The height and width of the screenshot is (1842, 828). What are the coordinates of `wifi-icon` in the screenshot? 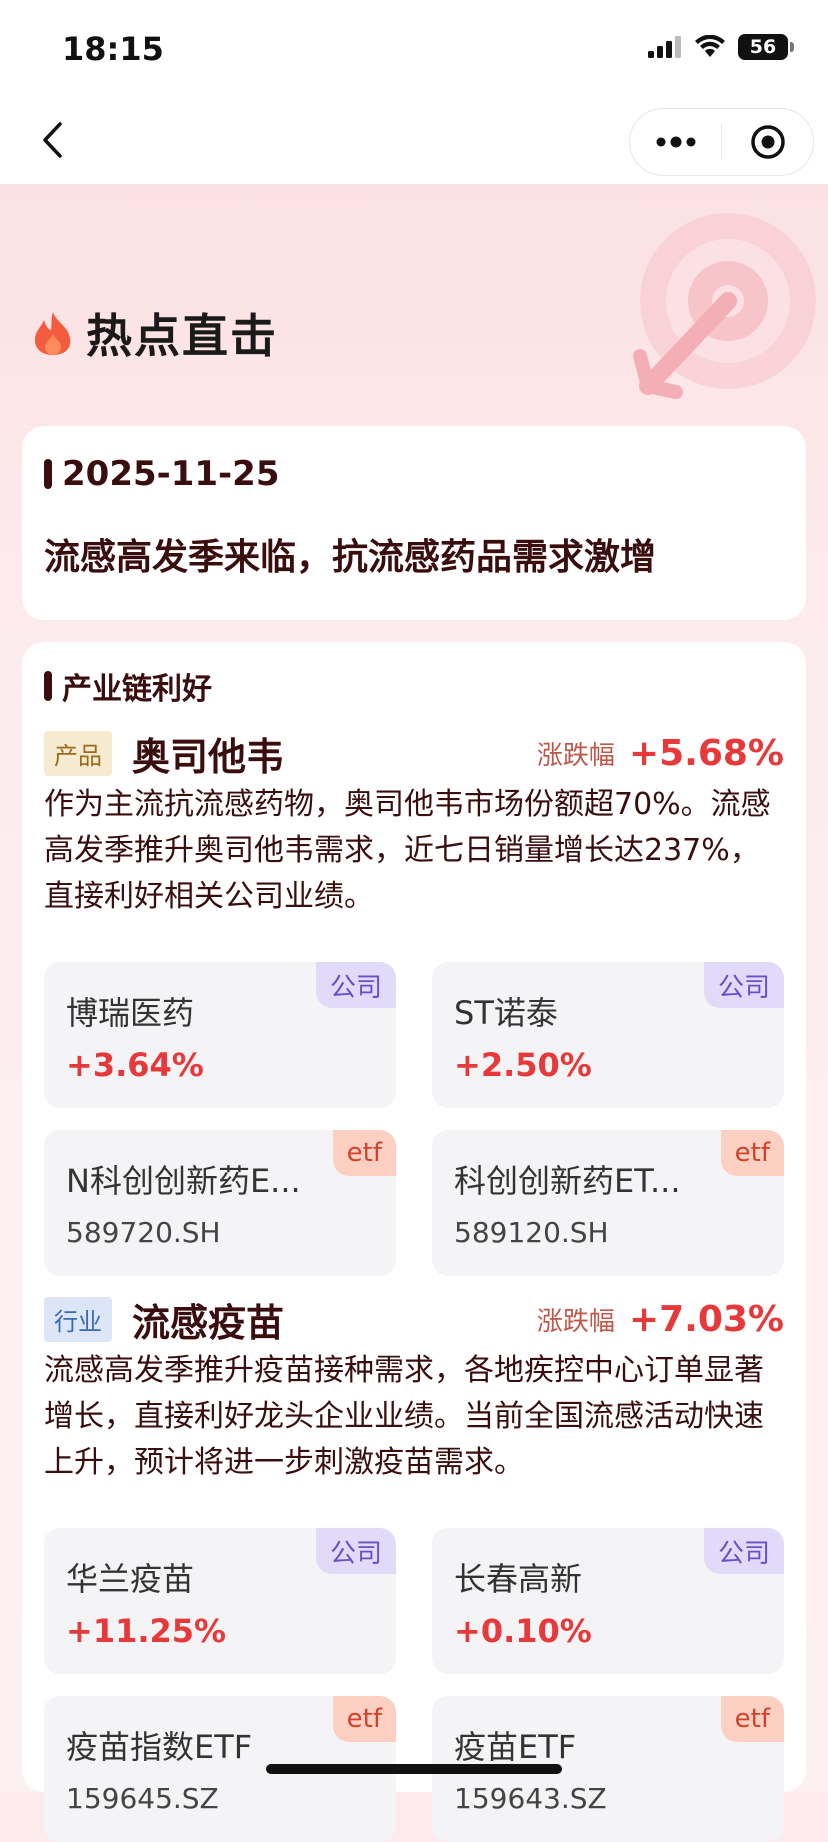 It's located at (710, 46).